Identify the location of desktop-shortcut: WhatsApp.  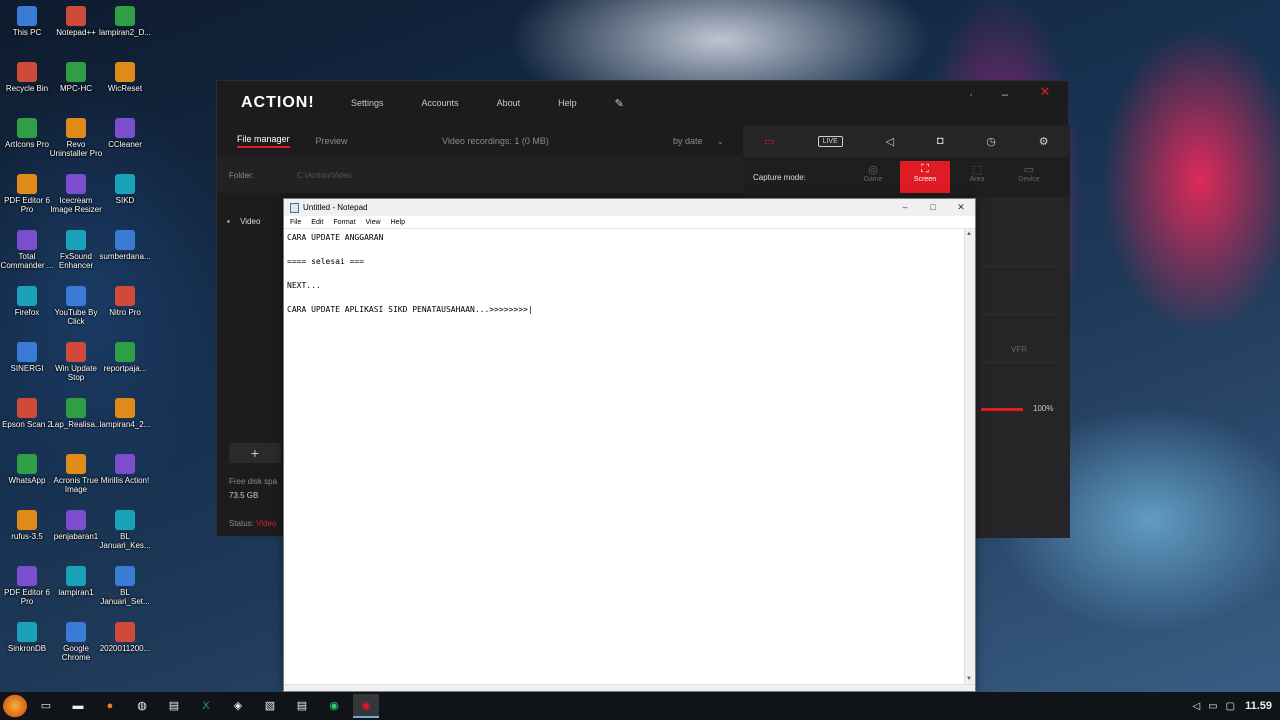
(27, 476).